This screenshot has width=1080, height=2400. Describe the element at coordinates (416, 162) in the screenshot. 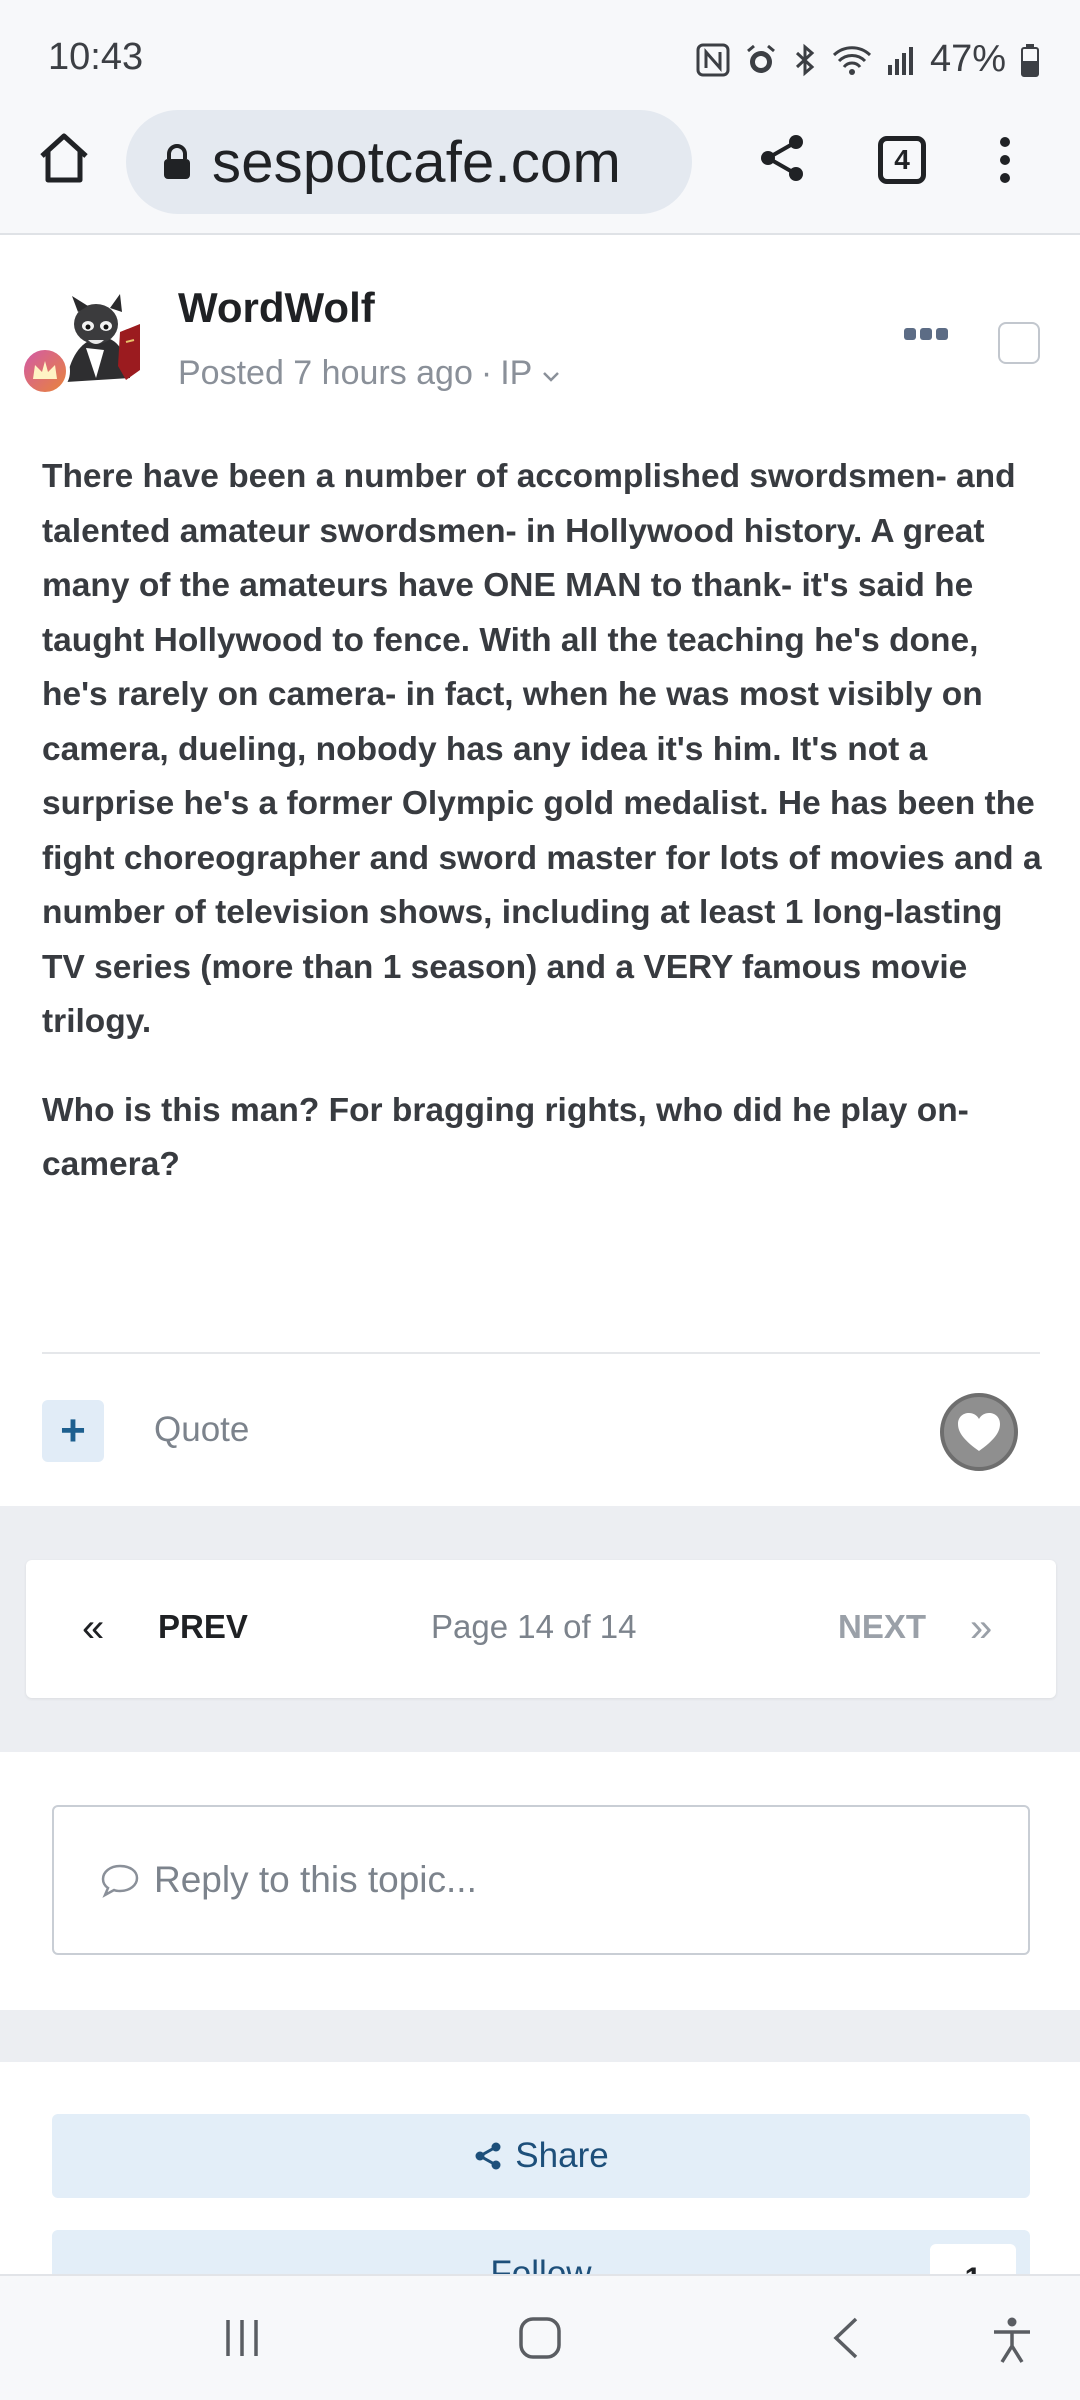

I see `url-text: sespotcafe.com` at that location.